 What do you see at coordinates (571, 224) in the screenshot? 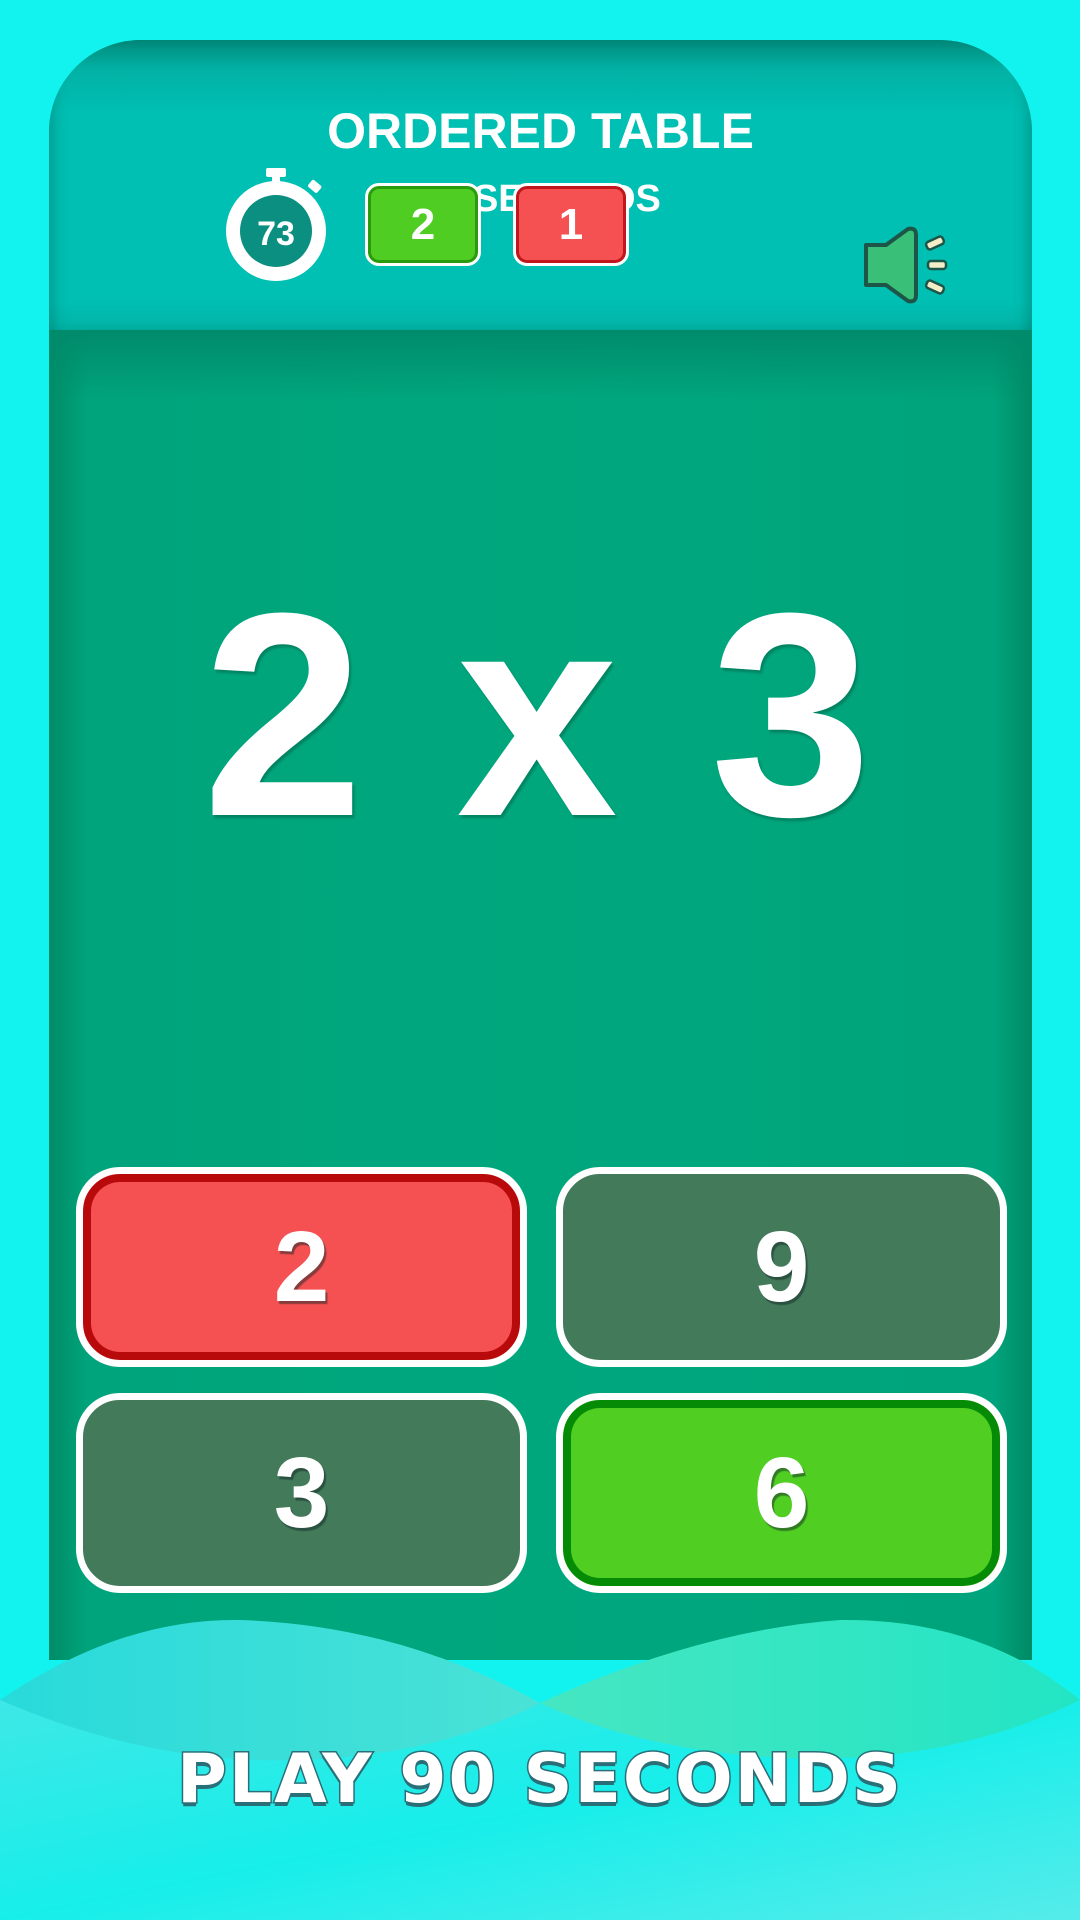
I see `wrong-count-badge: 1` at bounding box center [571, 224].